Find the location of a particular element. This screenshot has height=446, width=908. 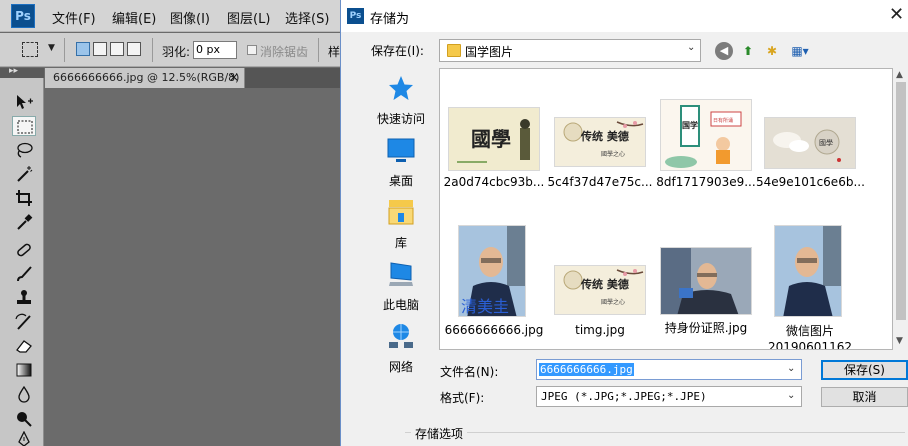

gradient-tool-icon is located at coordinates (24, 370).